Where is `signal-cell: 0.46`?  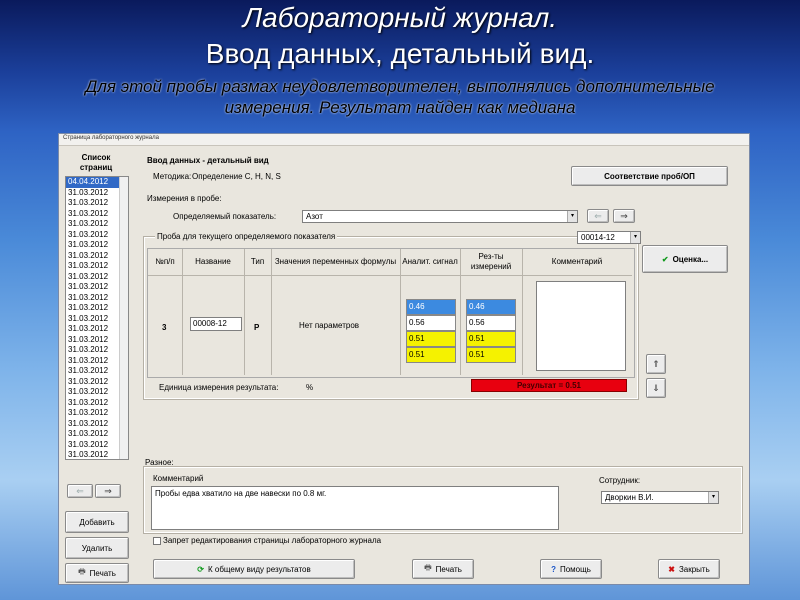 signal-cell: 0.46 is located at coordinates (431, 307).